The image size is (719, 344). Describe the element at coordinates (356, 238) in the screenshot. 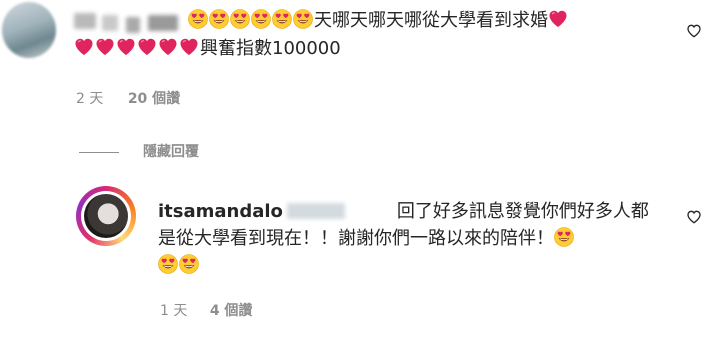

I see `reply-text-line2: 是從大學看到現在！！謝謝你們一路以來的陪伴！` at that location.